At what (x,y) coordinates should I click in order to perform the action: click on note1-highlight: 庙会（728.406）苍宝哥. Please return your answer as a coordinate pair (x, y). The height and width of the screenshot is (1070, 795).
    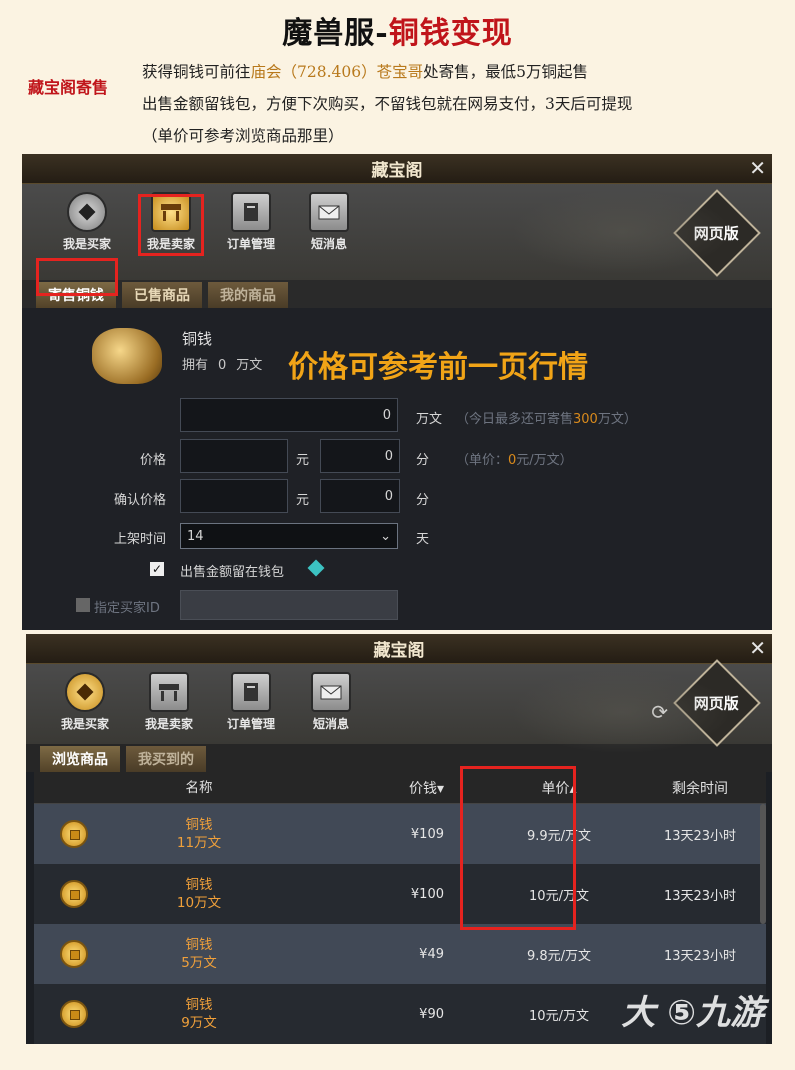
    Looking at the image, I should click on (337, 72).